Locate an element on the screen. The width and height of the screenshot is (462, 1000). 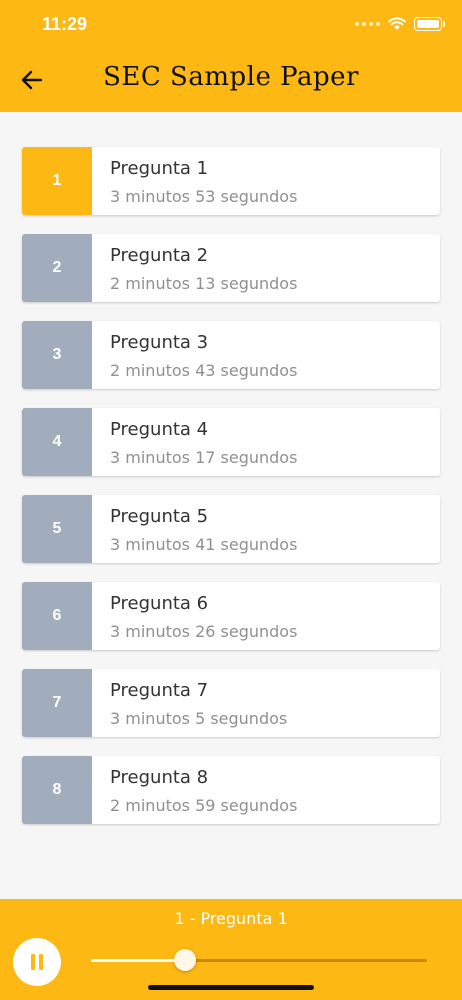
pause-icon is located at coordinates (37, 962).